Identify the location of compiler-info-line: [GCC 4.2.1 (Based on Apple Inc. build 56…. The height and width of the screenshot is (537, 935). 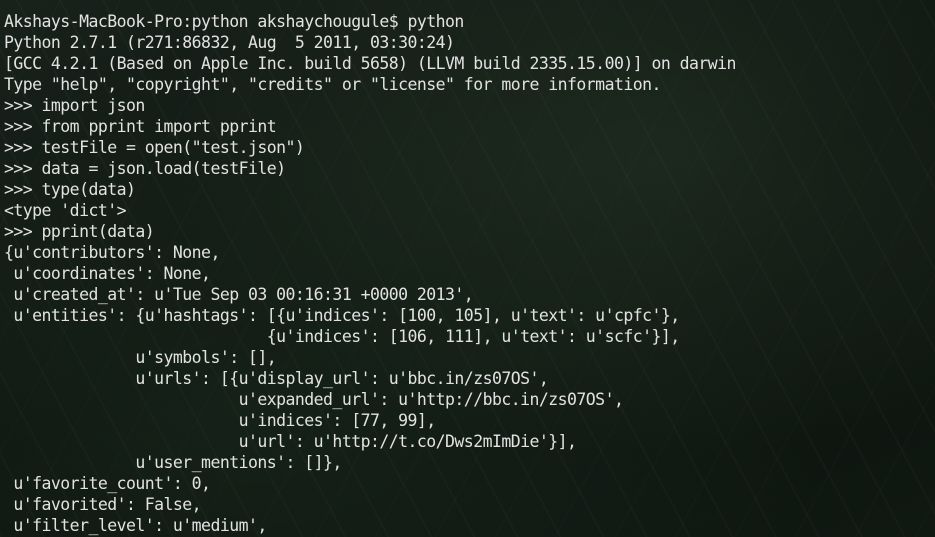
(370, 63).